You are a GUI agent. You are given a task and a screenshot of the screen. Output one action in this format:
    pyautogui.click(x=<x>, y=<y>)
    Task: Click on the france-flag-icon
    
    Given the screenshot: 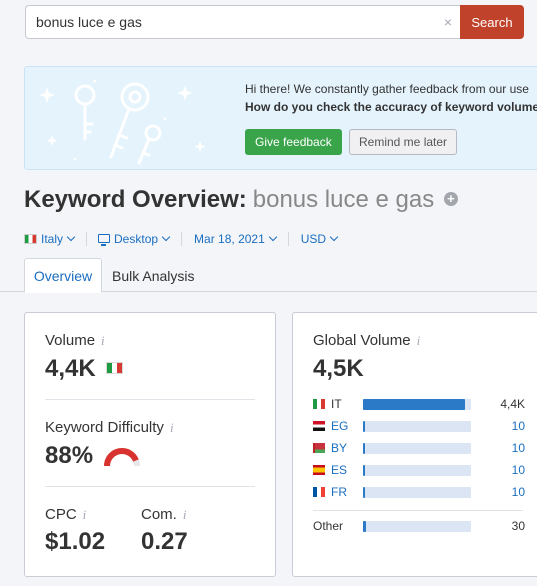 What is the action you would take?
    pyautogui.click(x=319, y=492)
    